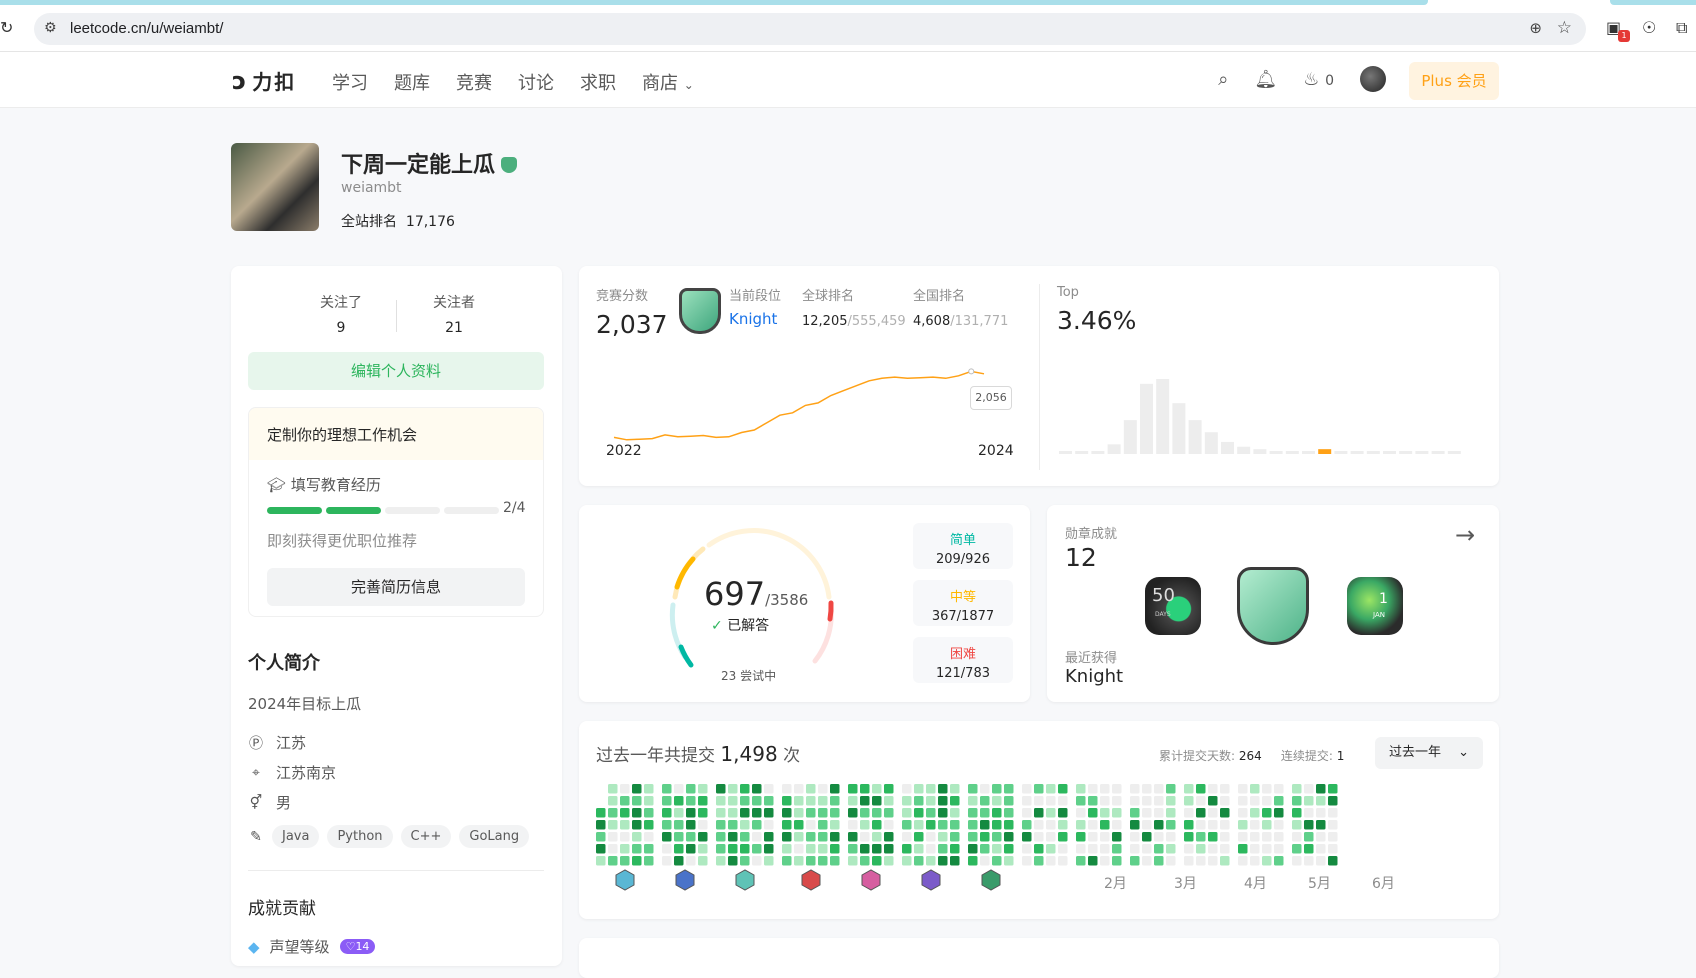  Describe the element at coordinates (1415, 752) in the screenshot. I see `range-select-value: 过去一年` at that location.